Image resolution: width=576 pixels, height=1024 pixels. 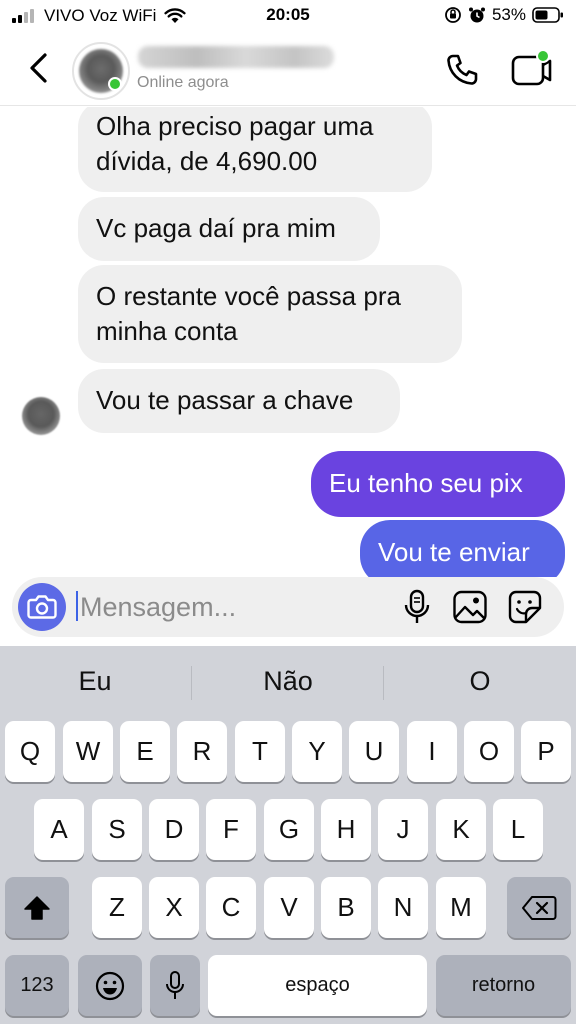 I want to click on online-indicator, so click(x=115, y=84).